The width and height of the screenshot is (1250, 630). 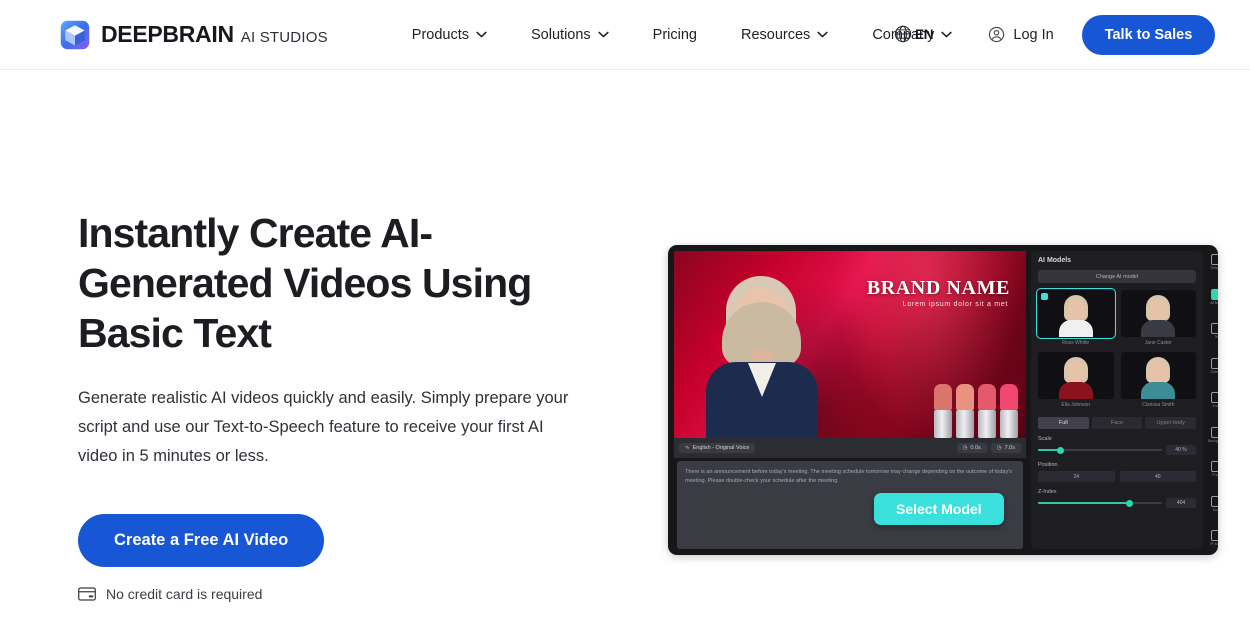 What do you see at coordinates (284, 37) in the screenshot?
I see `brand-subtitle: AI STUDIOS` at bounding box center [284, 37].